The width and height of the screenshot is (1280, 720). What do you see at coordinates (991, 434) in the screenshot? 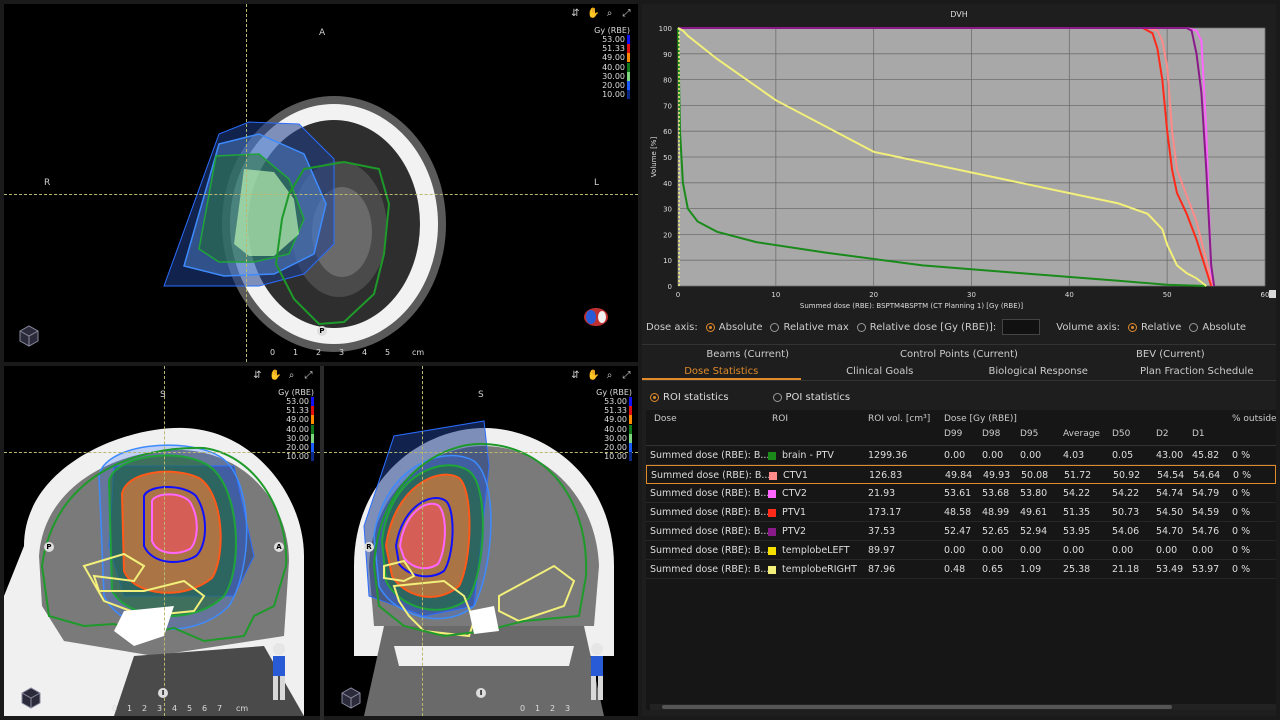
I see `header-d98: D98` at bounding box center [991, 434].